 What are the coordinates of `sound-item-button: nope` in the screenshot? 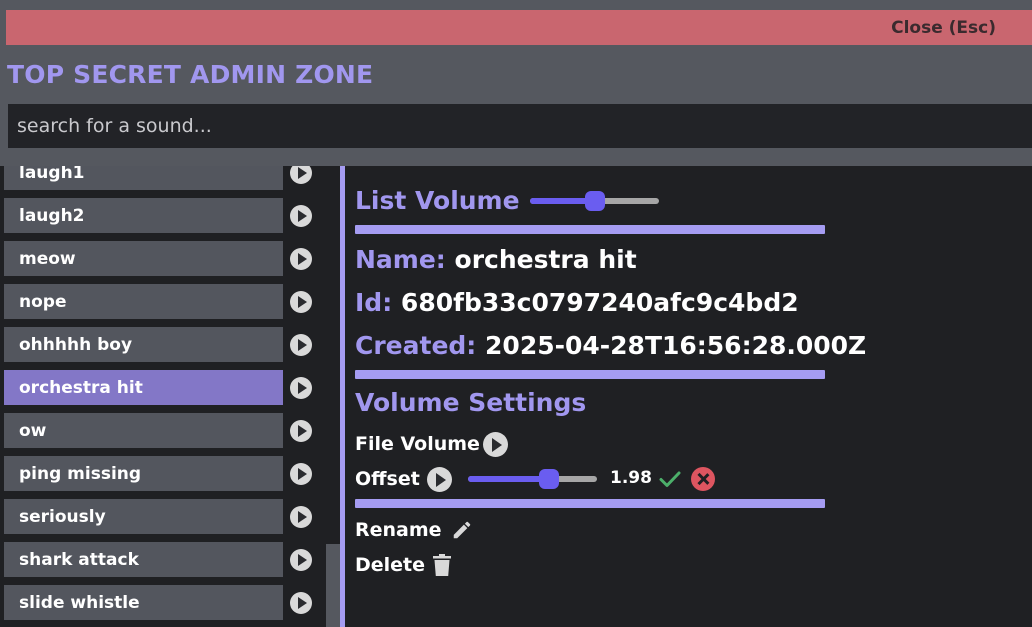 It's located at (143, 301).